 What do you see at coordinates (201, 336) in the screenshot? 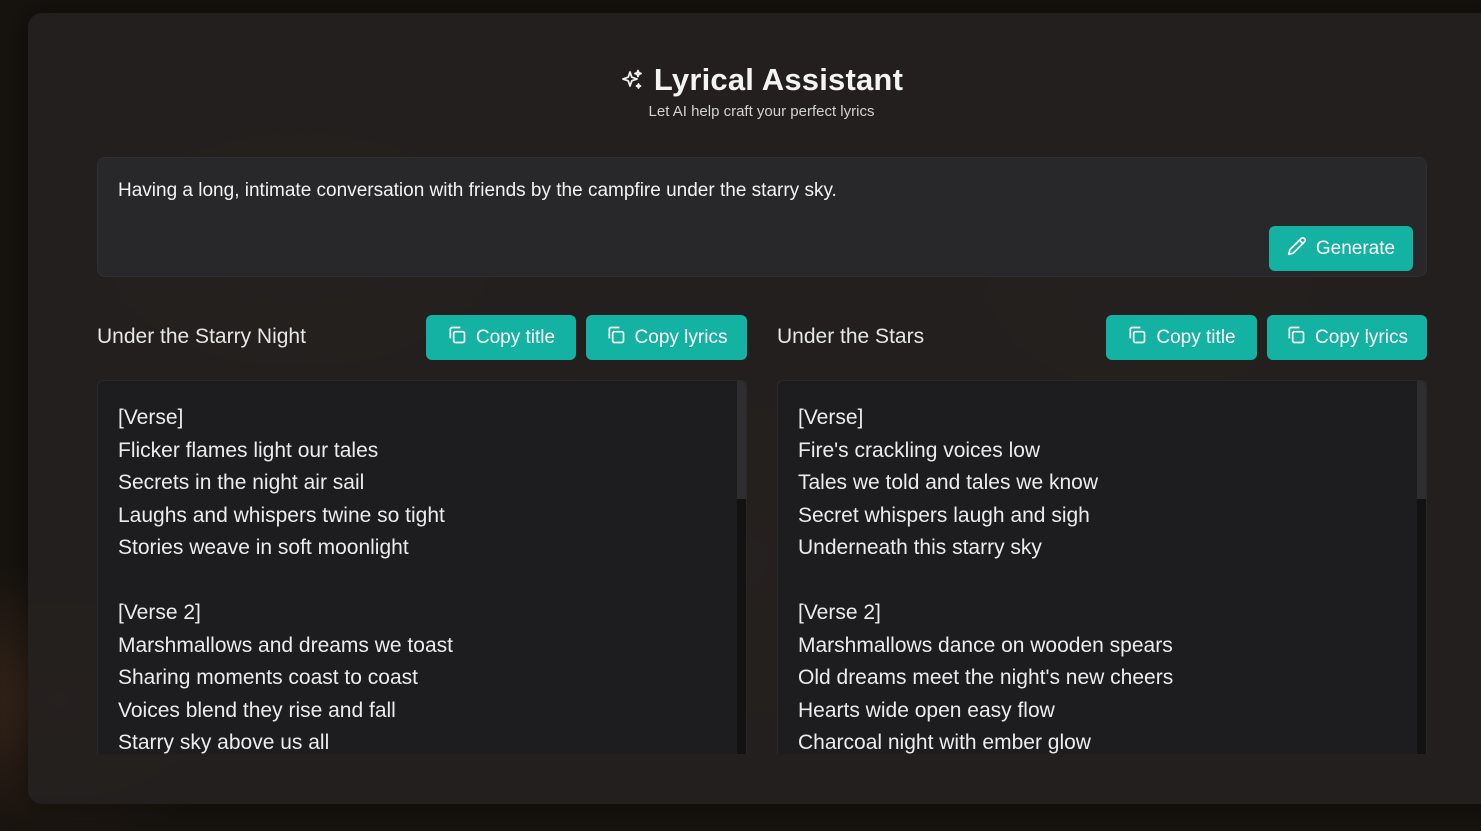
I see `song-title-1: Under the Starry Night` at bounding box center [201, 336].